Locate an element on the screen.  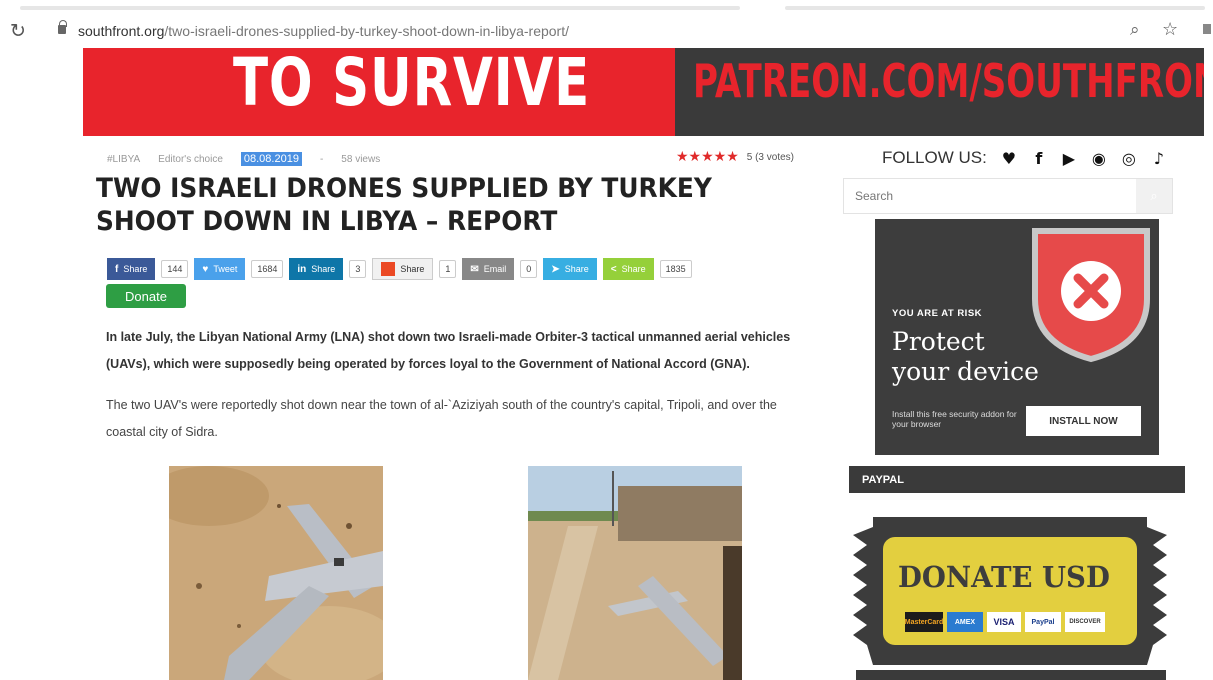
banner-right-text: PATREON.COM/SOUTHFRONT is located at coordinates (948, 81).